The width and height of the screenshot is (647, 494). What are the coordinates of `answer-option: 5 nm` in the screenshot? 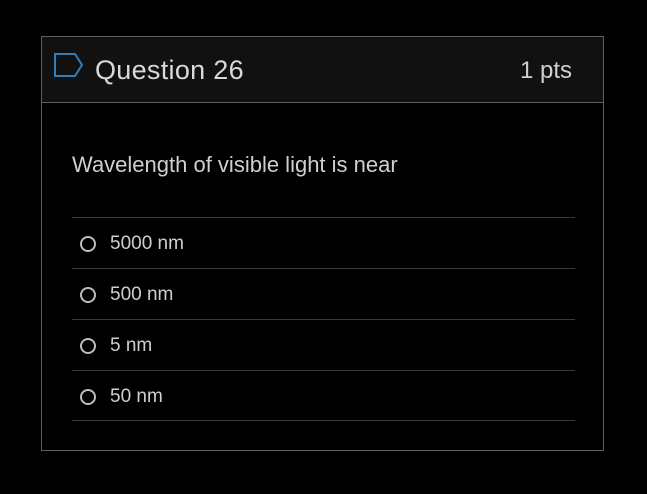 It's located at (323, 344).